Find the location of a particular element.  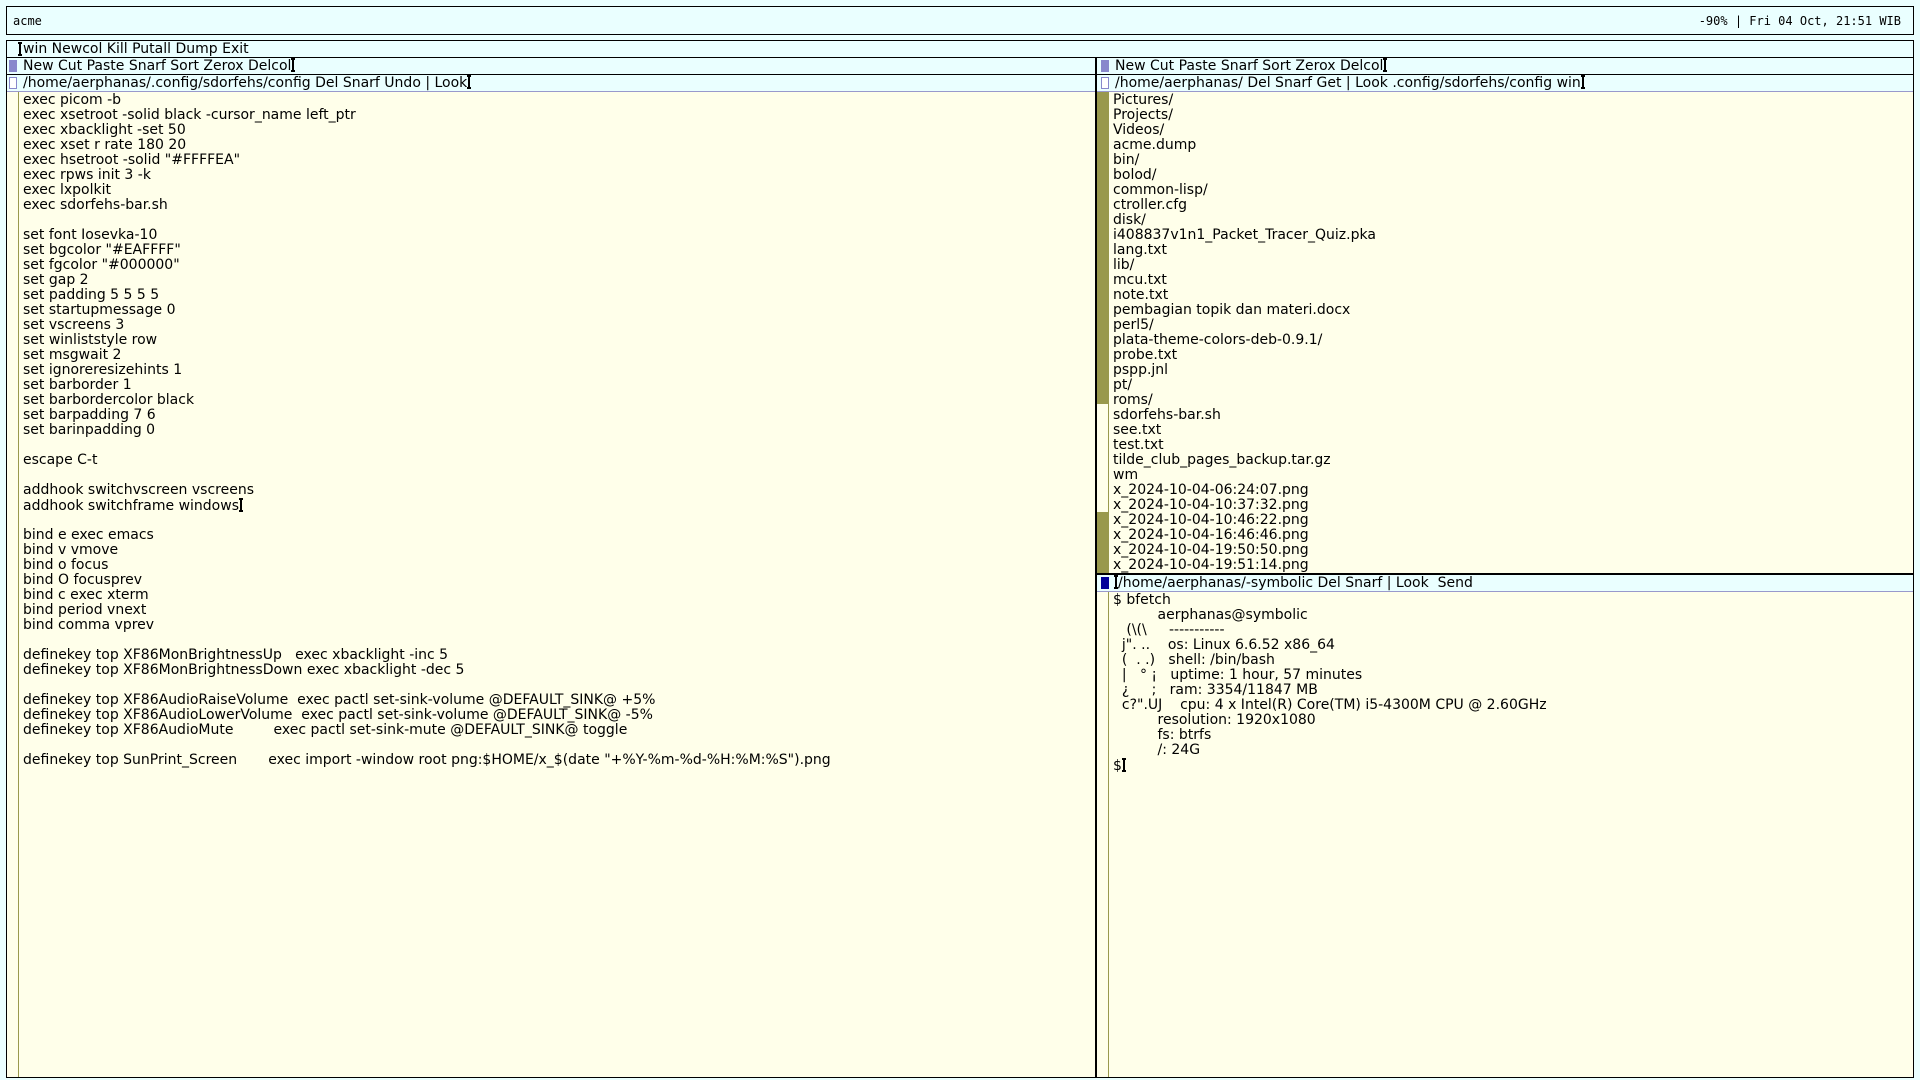

config-line: set barpadding 7 6 is located at coordinates (557, 415).